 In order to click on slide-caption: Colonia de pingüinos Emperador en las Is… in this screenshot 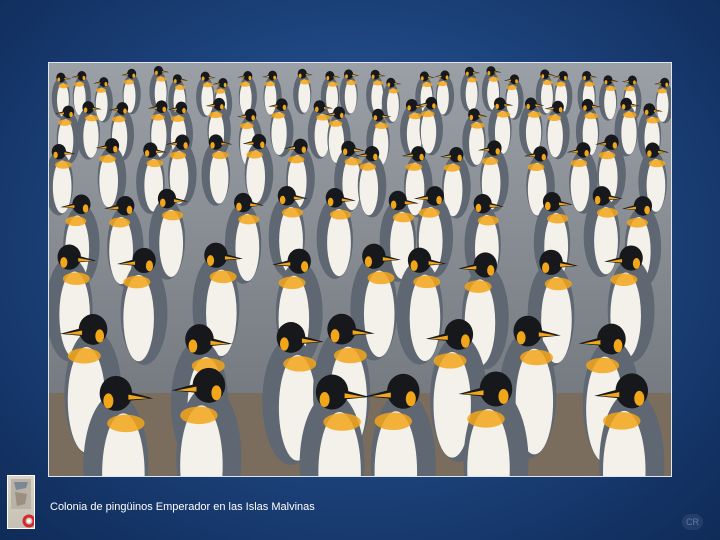, I will do `click(182, 507)`.